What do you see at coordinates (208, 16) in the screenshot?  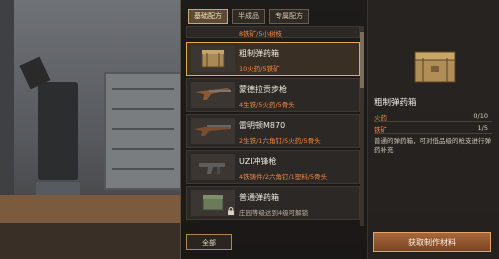 I see `tab-basic-recipes: 基础配方` at bounding box center [208, 16].